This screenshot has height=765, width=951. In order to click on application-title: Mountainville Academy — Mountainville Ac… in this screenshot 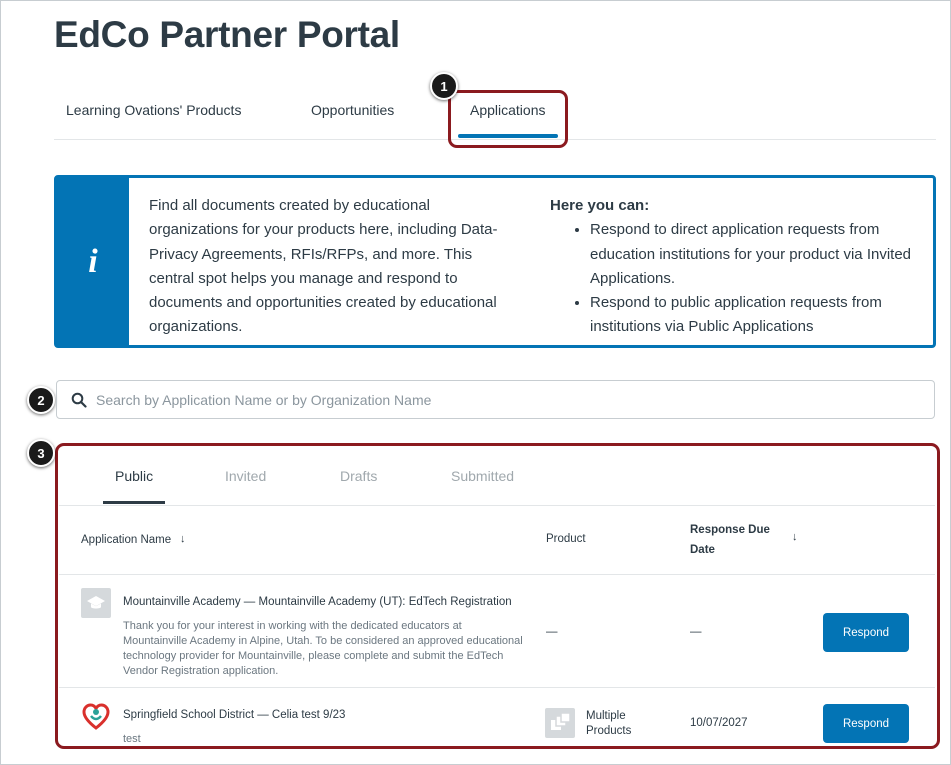, I will do `click(317, 602)`.